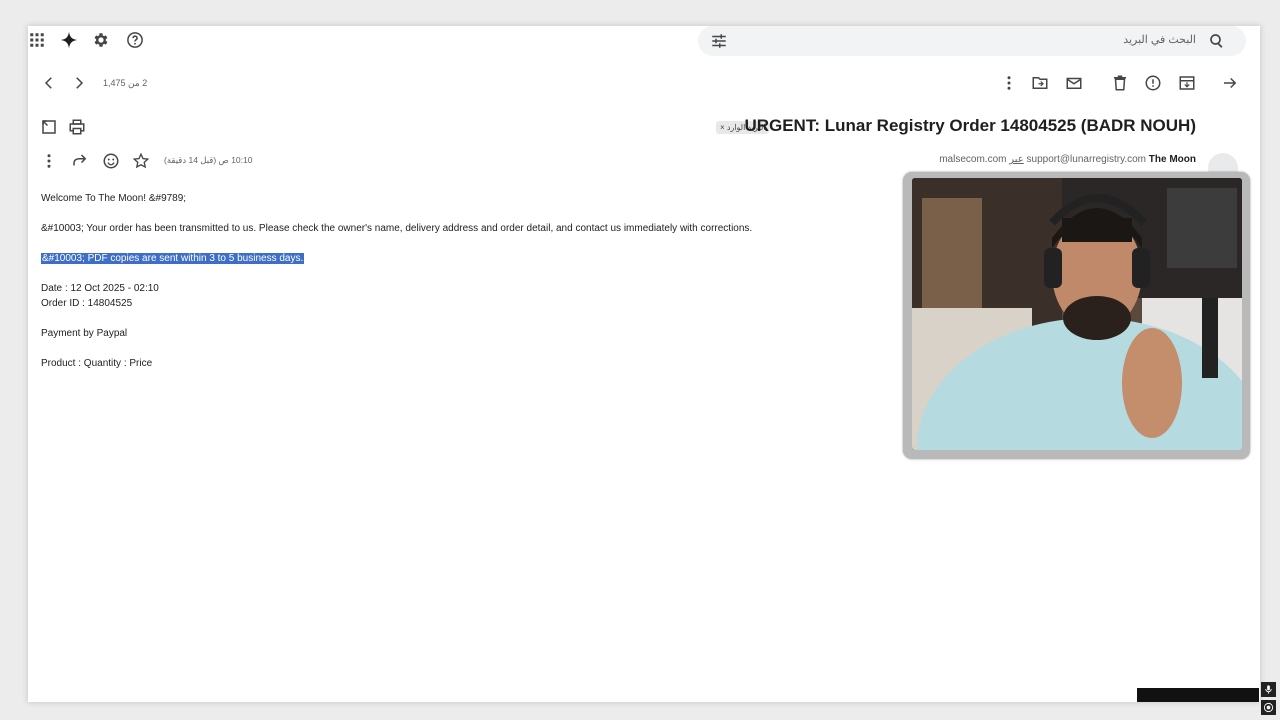 The height and width of the screenshot is (720, 1280). Describe the element at coordinates (1153, 83) in the screenshot. I see `report-spam-icon` at that location.